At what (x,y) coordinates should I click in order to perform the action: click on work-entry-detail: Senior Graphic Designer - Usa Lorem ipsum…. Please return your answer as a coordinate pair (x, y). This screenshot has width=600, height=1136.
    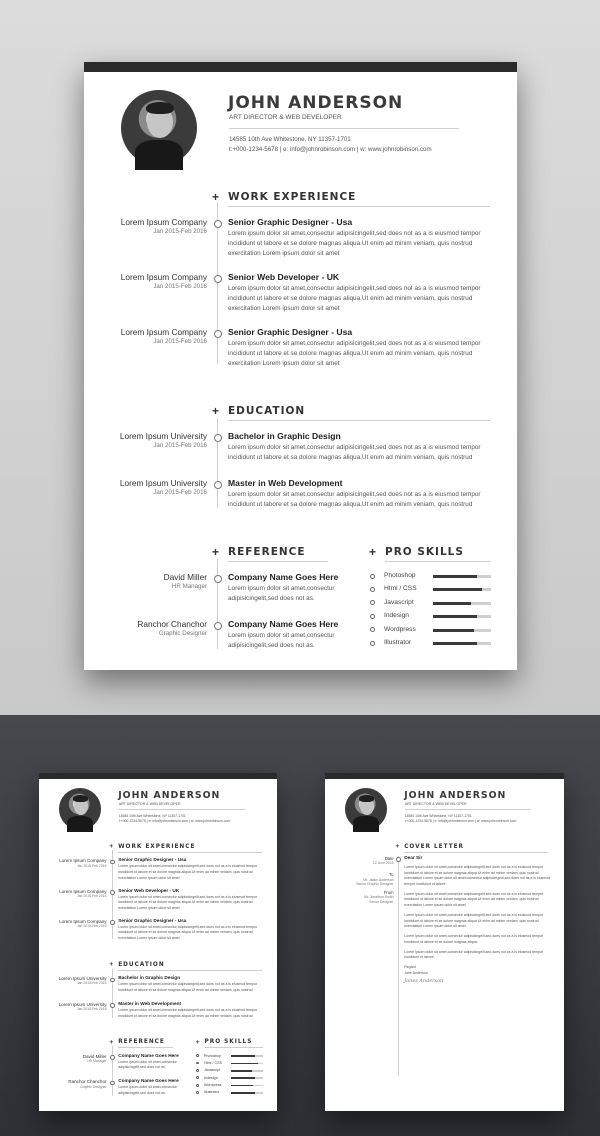
    Looking at the image, I should click on (191, 930).